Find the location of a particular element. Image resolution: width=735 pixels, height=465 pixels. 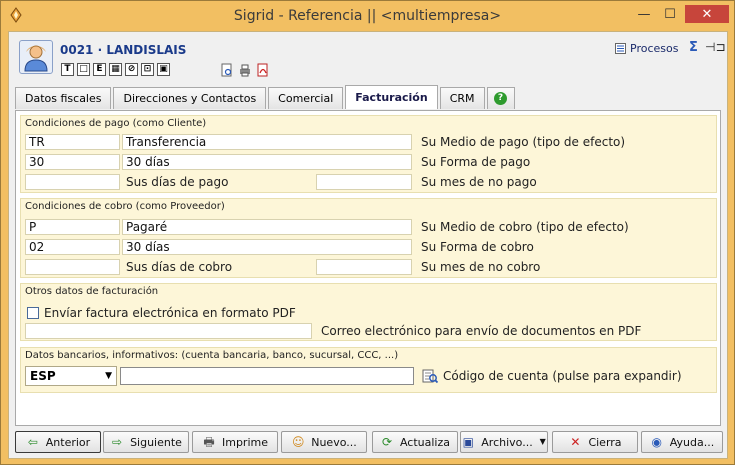

print-icon is located at coordinates (245, 70).